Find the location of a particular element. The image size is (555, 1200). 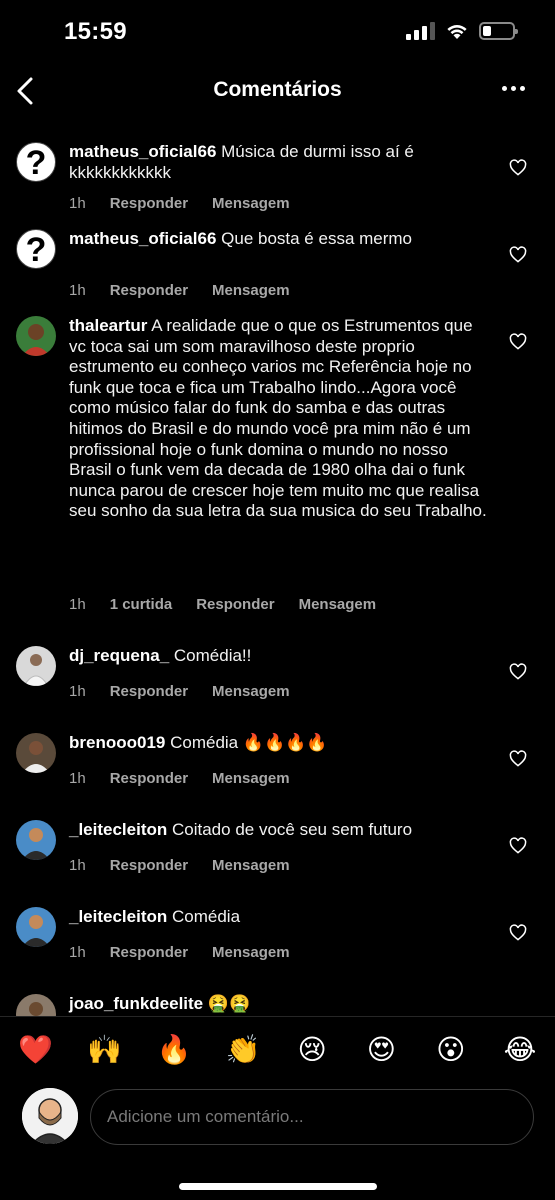

comment-text: Comédia!! is located at coordinates (212, 655).